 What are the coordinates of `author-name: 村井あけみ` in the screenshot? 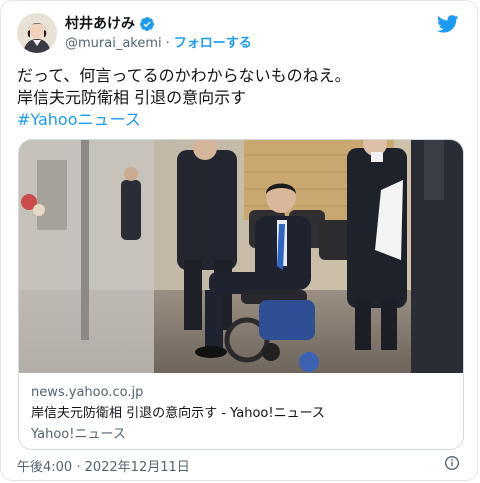 It's located at (100, 24).